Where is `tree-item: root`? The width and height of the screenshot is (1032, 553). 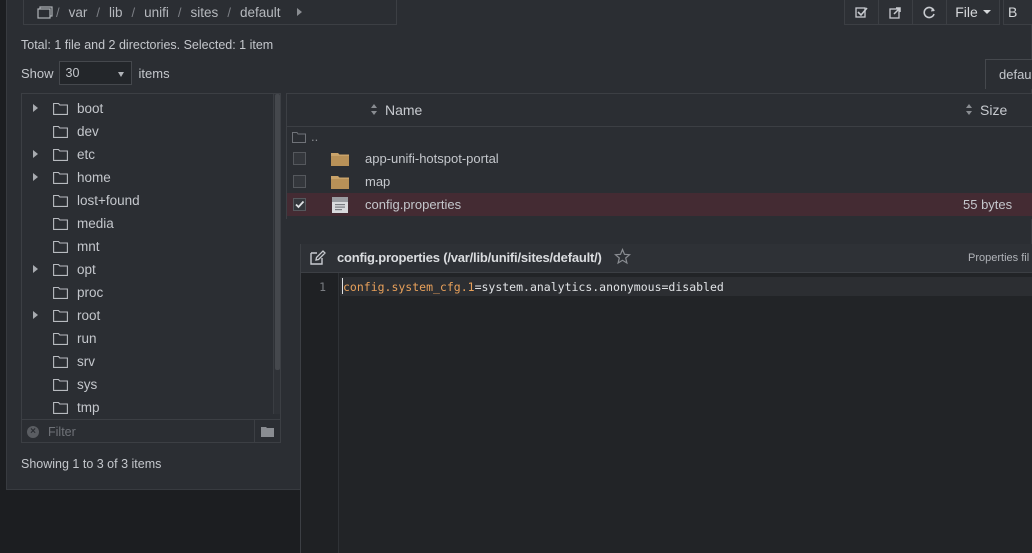
tree-item: root is located at coordinates (147, 315).